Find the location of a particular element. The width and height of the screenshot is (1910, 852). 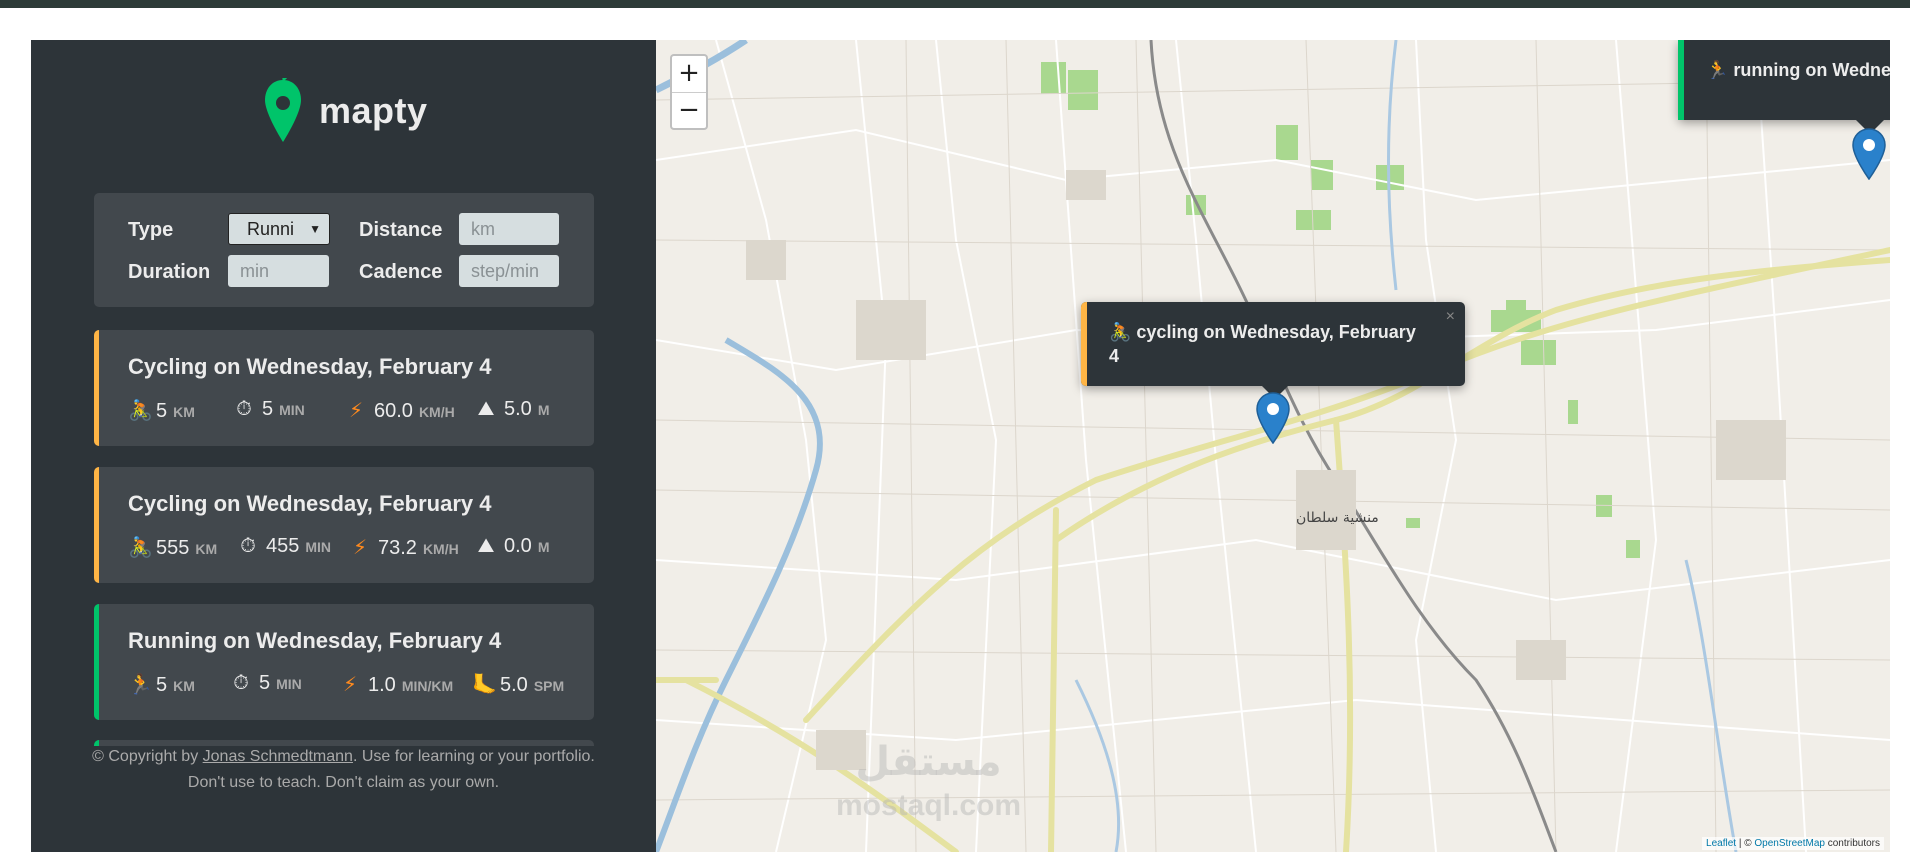

zoom-in-button: + is located at coordinates (689, 74).